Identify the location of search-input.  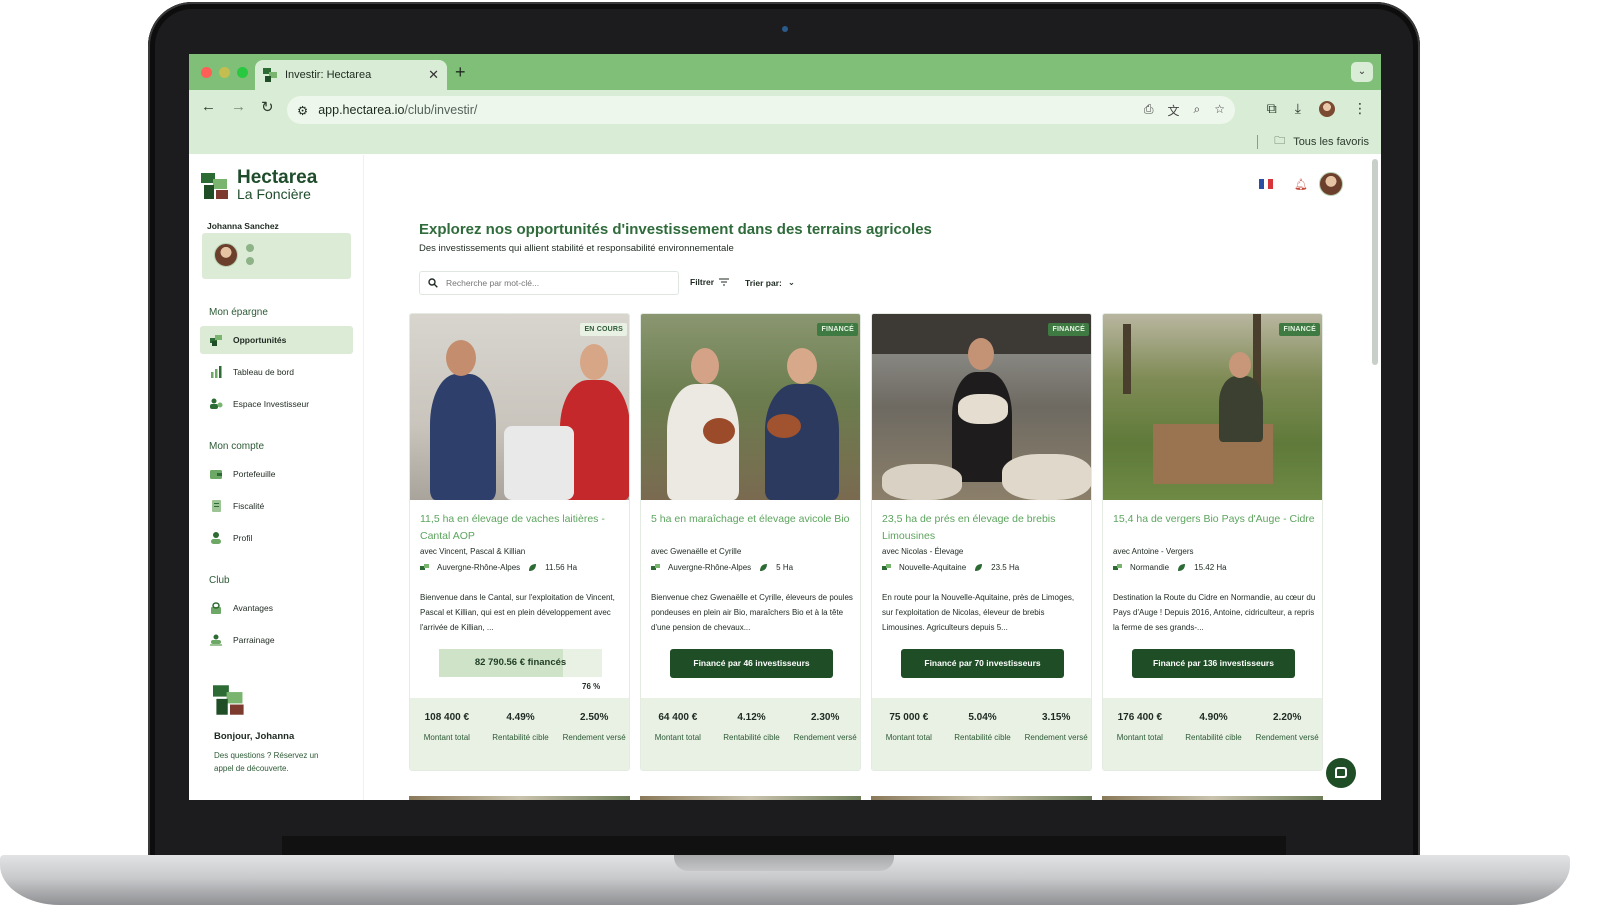
(556, 283).